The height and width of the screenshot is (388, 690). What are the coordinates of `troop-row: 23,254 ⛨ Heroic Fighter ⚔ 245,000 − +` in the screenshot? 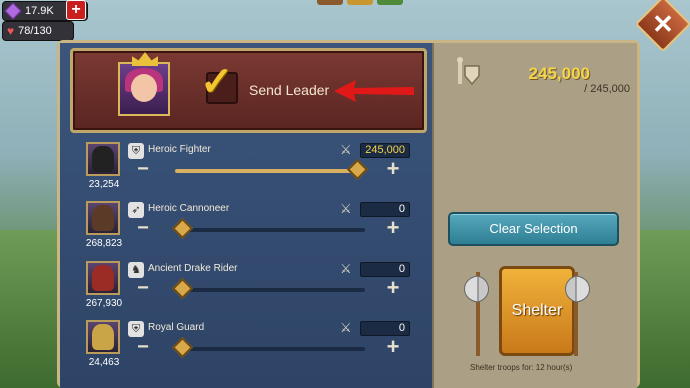 It's located at (252, 171).